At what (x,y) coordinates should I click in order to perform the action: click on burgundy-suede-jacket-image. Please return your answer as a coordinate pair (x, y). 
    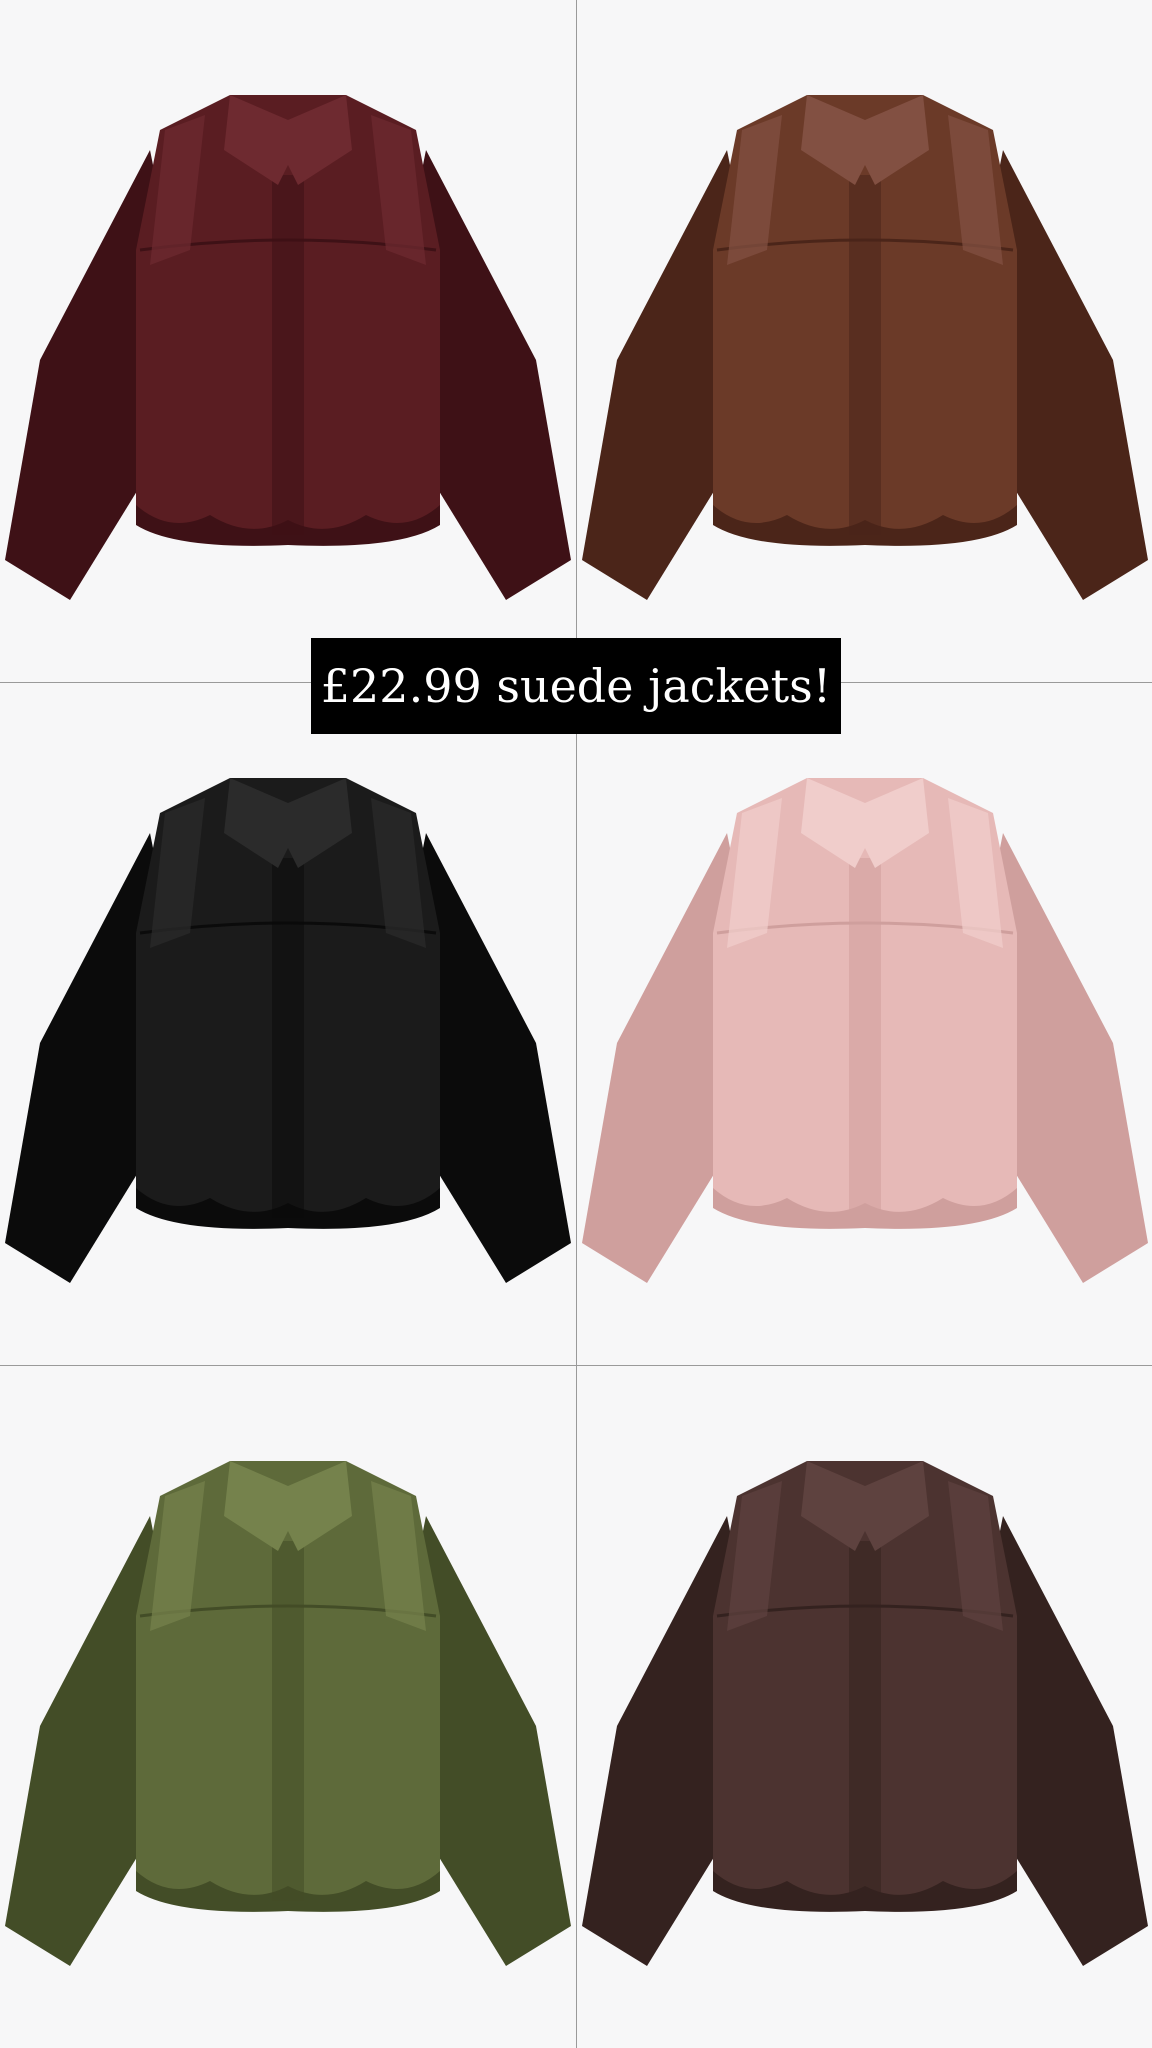
    Looking at the image, I should click on (288, 347).